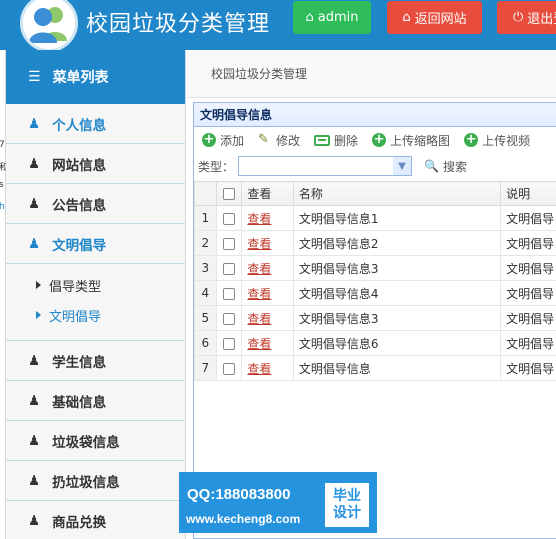 The image size is (556, 539). What do you see at coordinates (205, 343) in the screenshot?
I see `row-number: 6` at bounding box center [205, 343].